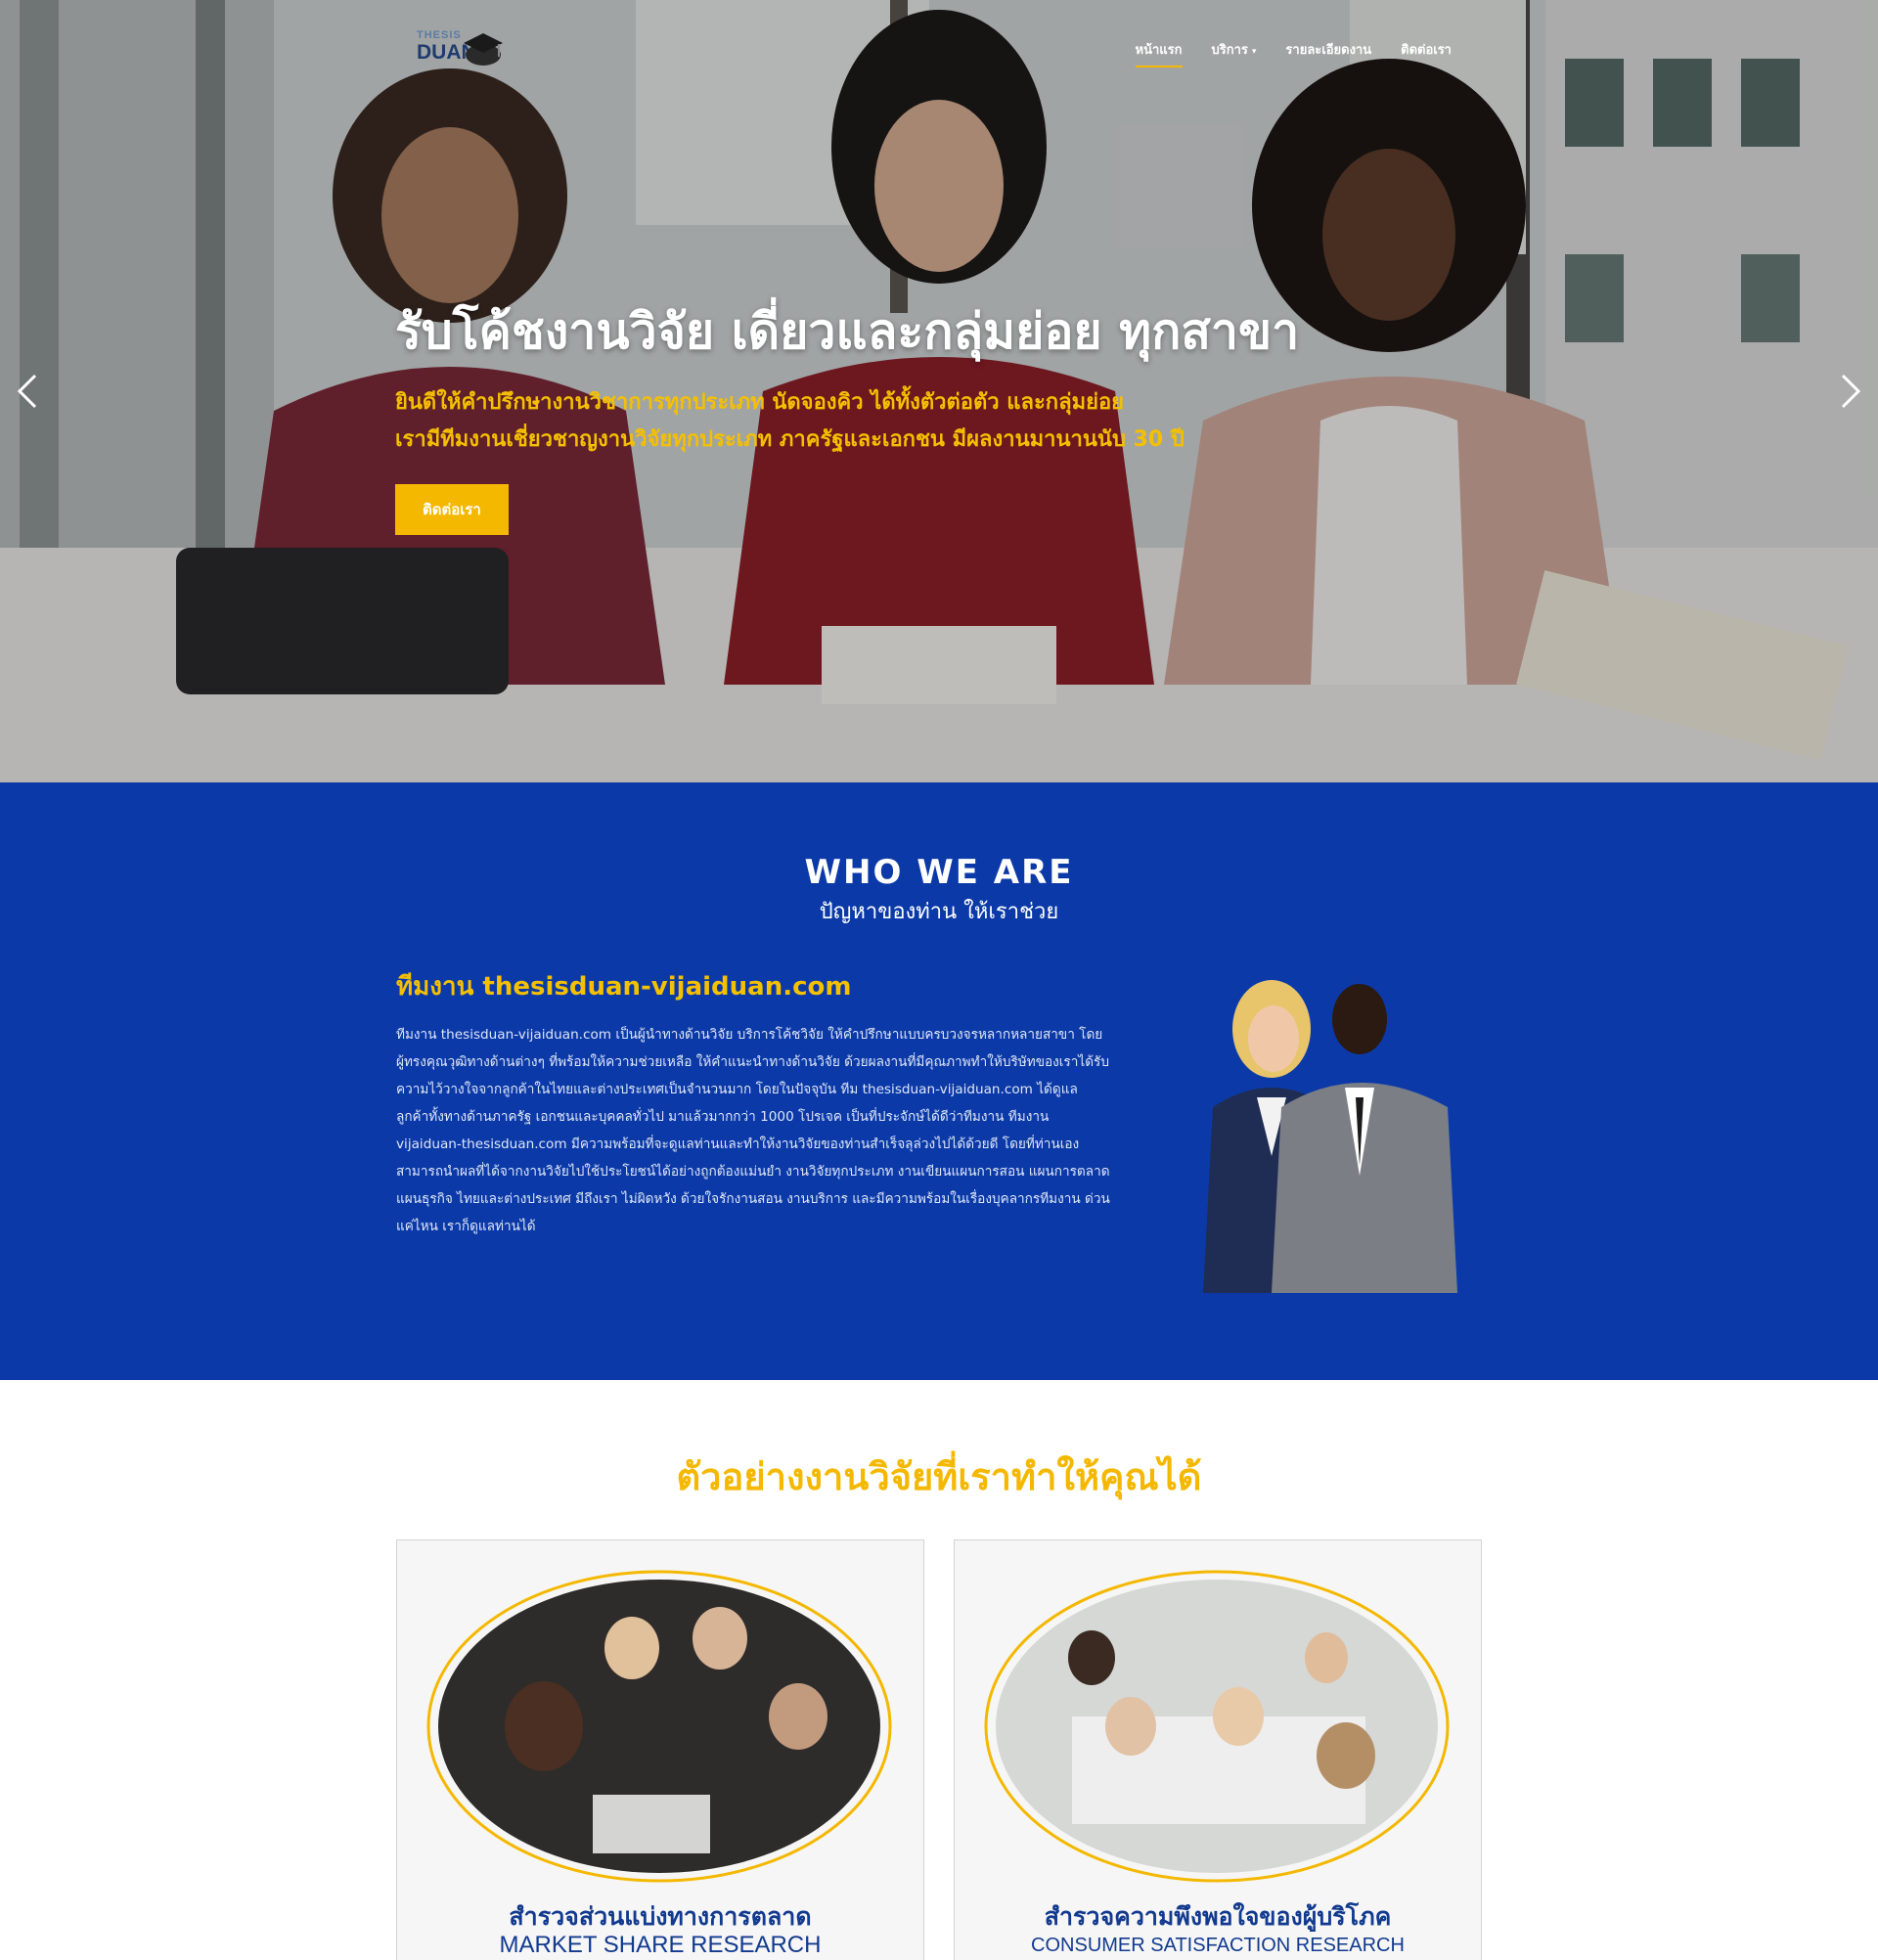  I want to click on nav-item-home: หน้าแรก, so click(1159, 53).